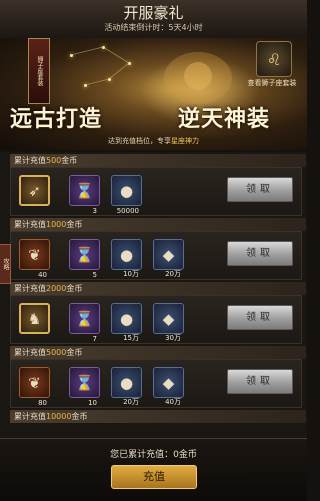 The height and width of the screenshot is (501, 320). Describe the element at coordinates (54, 160) in the screenshot. I see `tier-amount: 500` at that location.